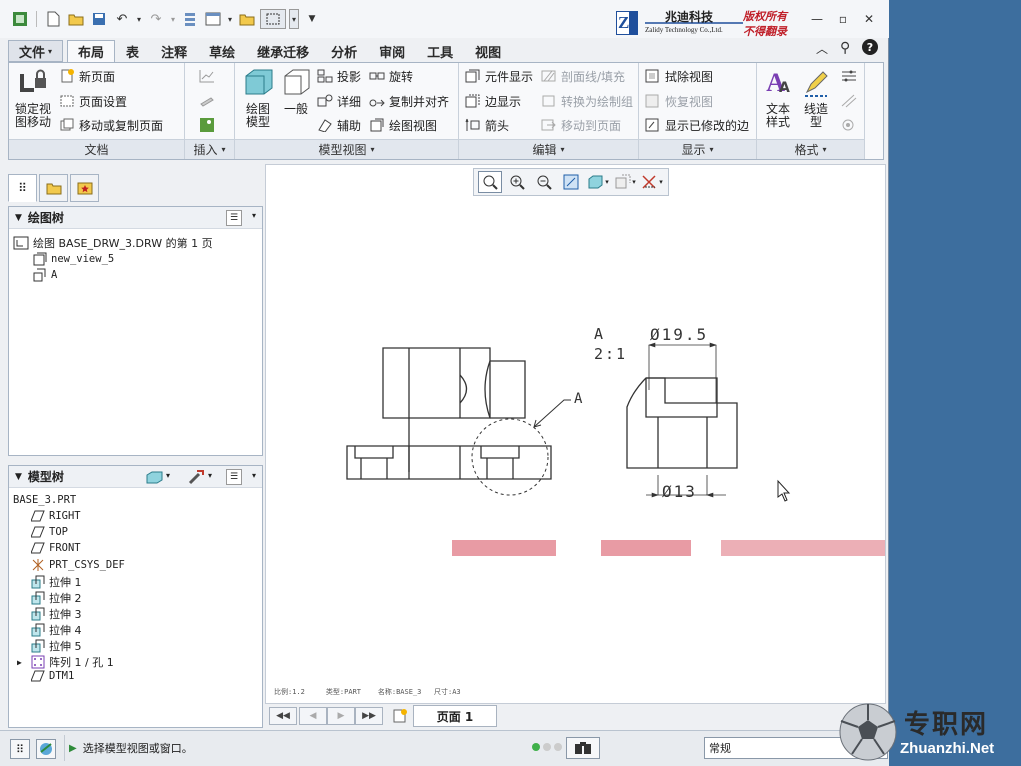 Image resolution: width=1021 pixels, height=766 pixels. What do you see at coordinates (56, 614) in the screenshot?
I see `tree-item-extrude: 拉伸 3` at bounding box center [56, 614].